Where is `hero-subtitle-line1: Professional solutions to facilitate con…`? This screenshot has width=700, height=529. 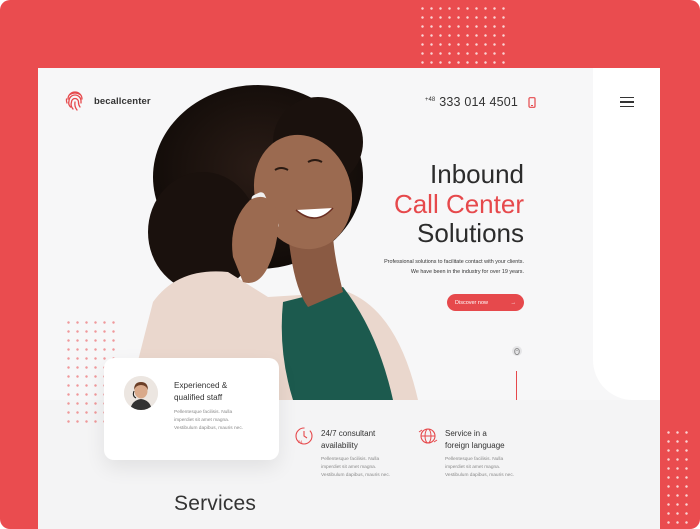 hero-subtitle-line1: Professional solutions to facilitate con… is located at coordinates (454, 262).